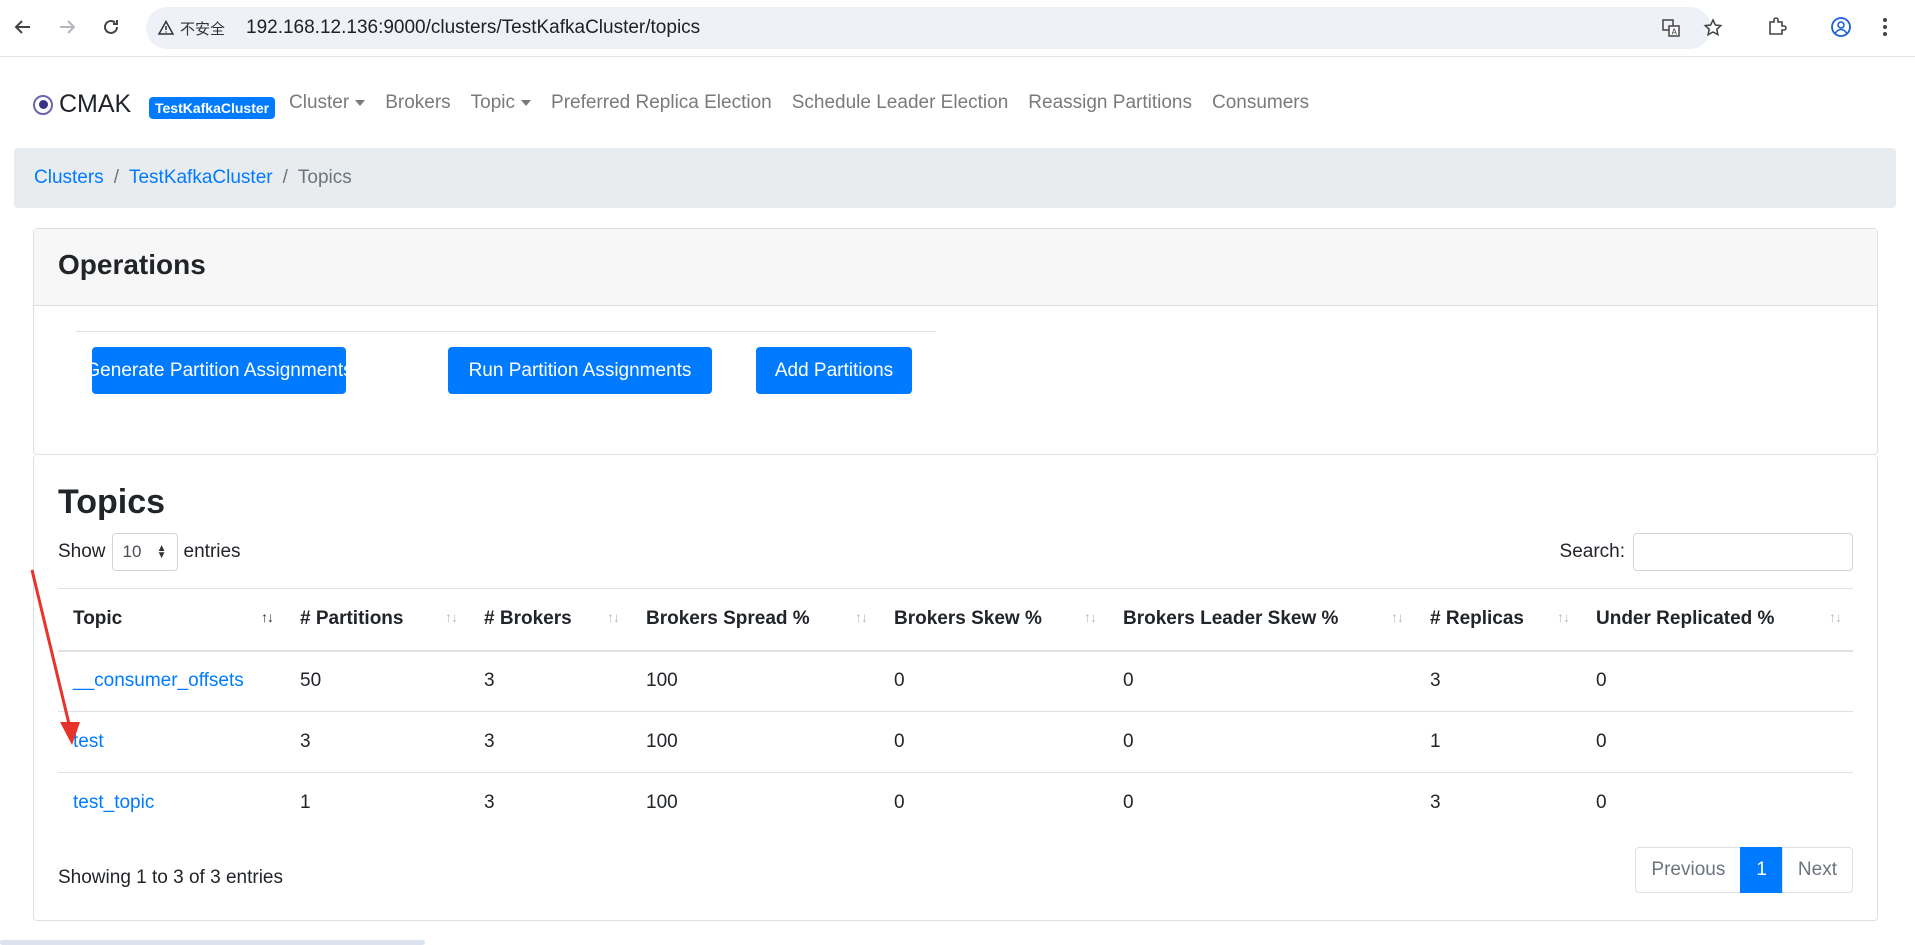 The image size is (1915, 945). What do you see at coordinates (132, 551) in the screenshot?
I see `page-size-value: 10` at bounding box center [132, 551].